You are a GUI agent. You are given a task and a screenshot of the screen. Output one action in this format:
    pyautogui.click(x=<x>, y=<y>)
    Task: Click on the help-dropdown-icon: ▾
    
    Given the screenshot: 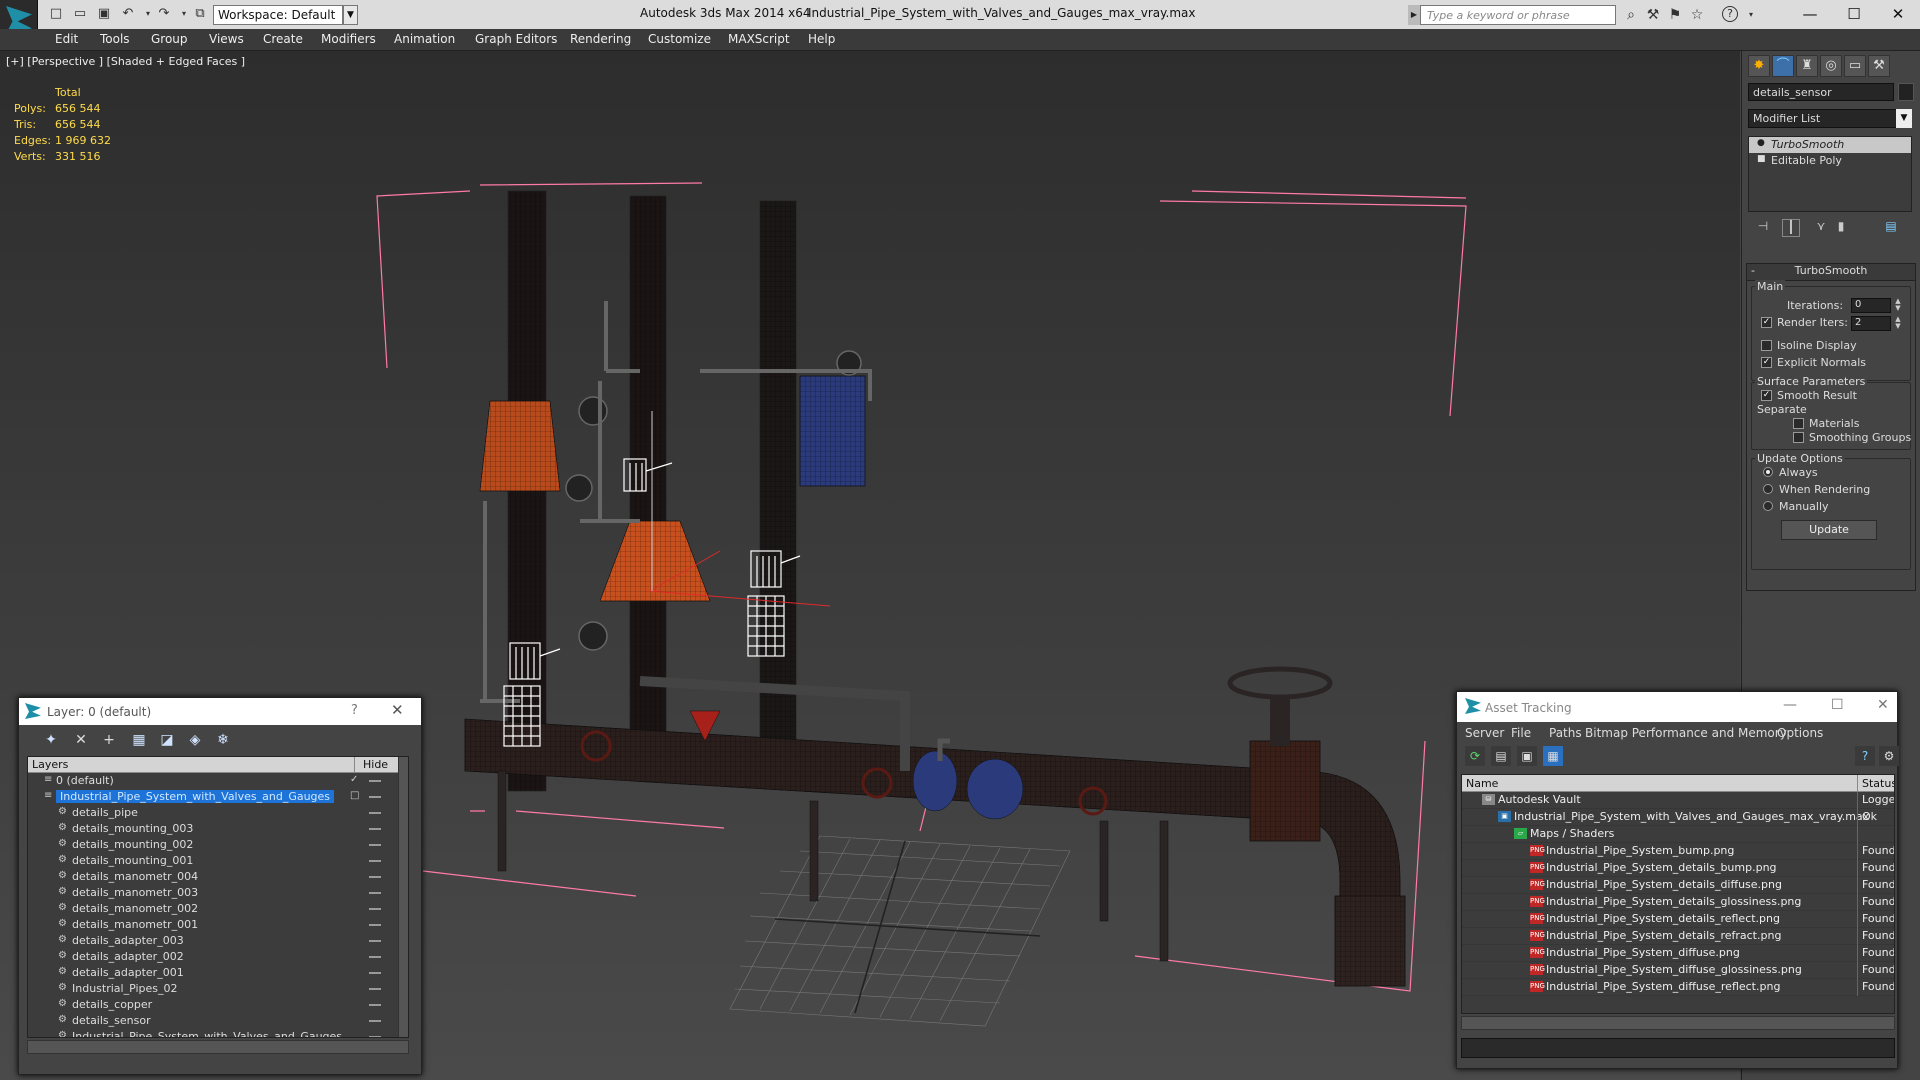 What is the action you would take?
    pyautogui.click(x=1751, y=15)
    